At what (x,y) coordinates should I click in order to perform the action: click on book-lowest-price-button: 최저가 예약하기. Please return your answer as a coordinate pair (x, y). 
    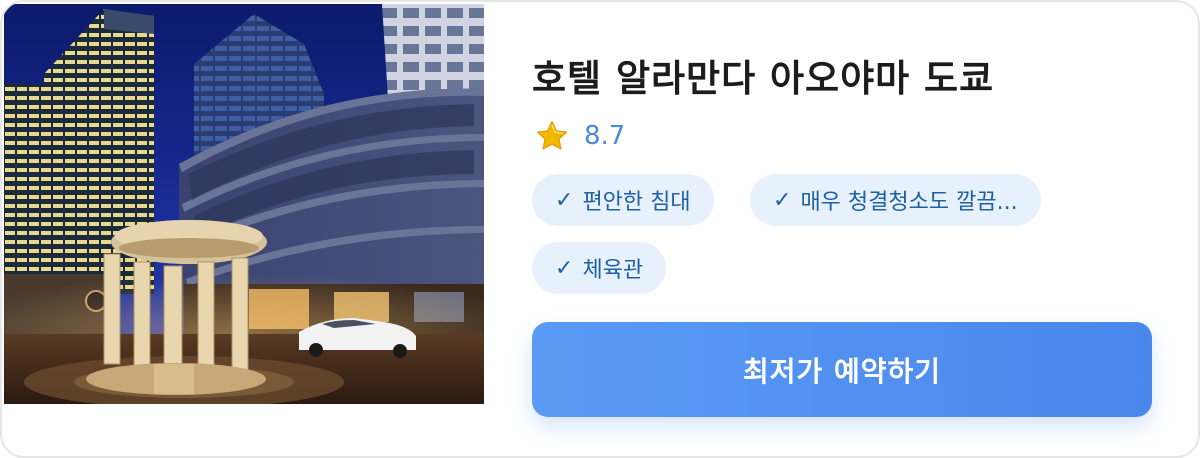
    Looking at the image, I should click on (842, 369).